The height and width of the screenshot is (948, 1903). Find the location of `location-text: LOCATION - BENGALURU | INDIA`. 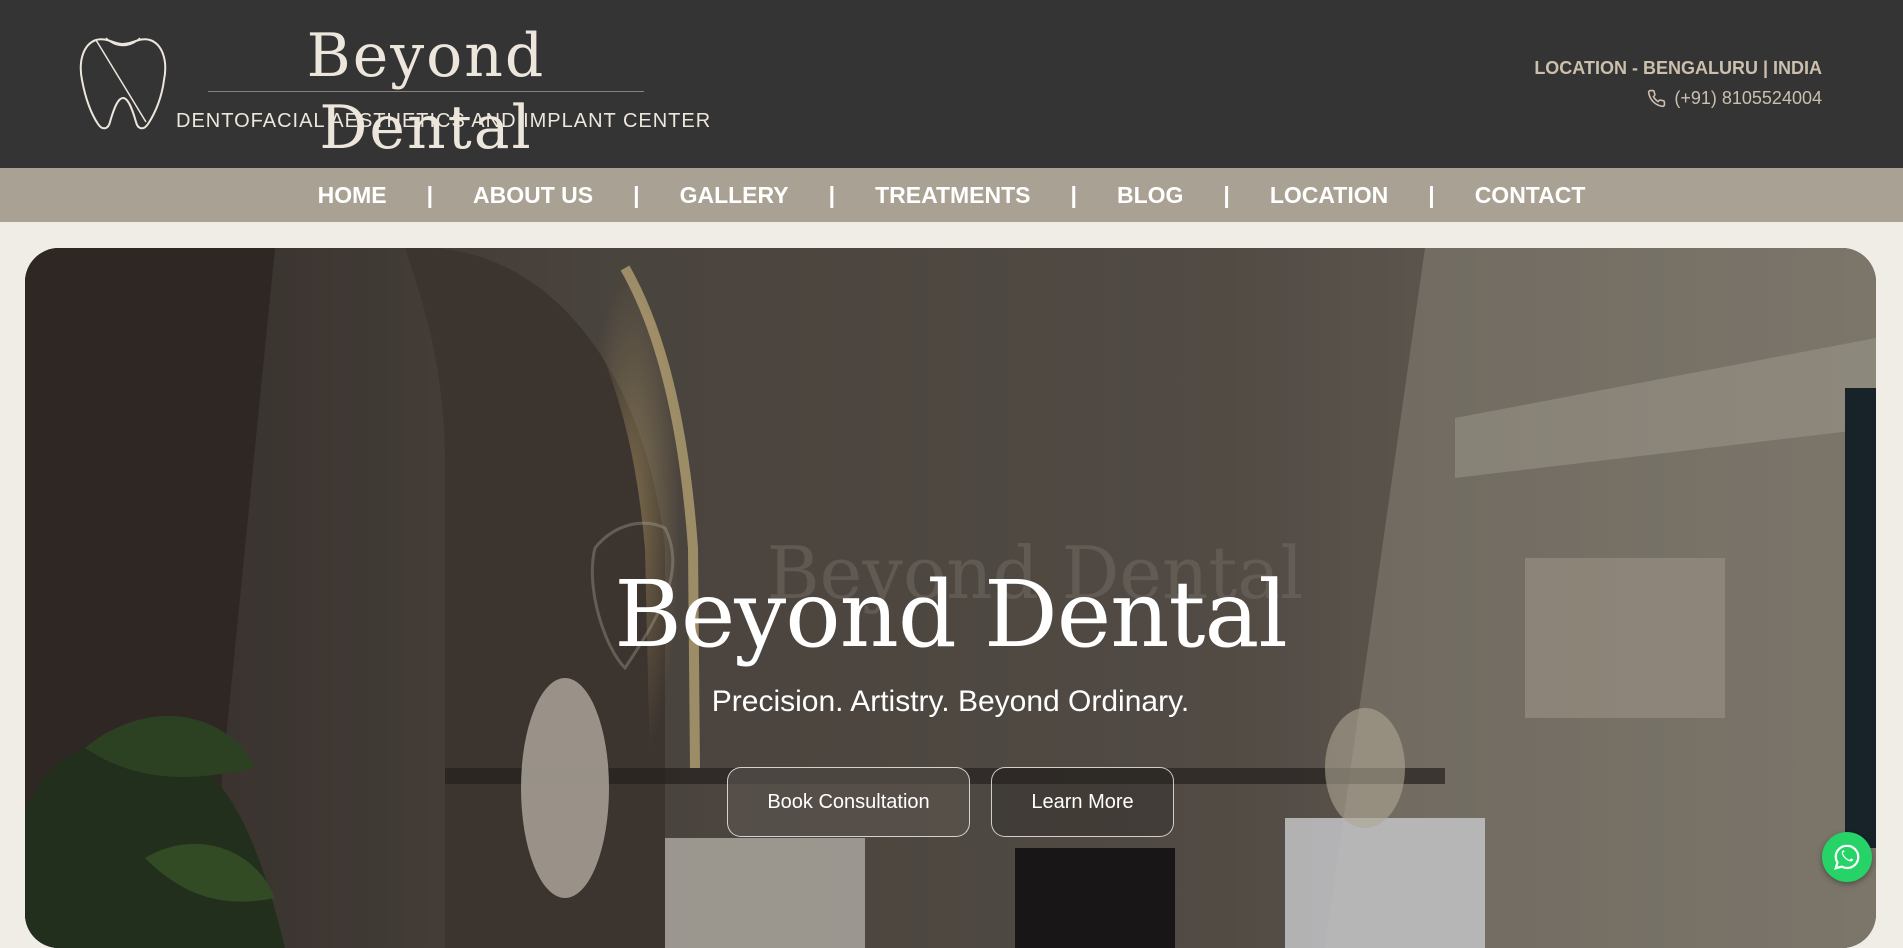

location-text: LOCATION - BENGALURU | INDIA is located at coordinates (1678, 68).